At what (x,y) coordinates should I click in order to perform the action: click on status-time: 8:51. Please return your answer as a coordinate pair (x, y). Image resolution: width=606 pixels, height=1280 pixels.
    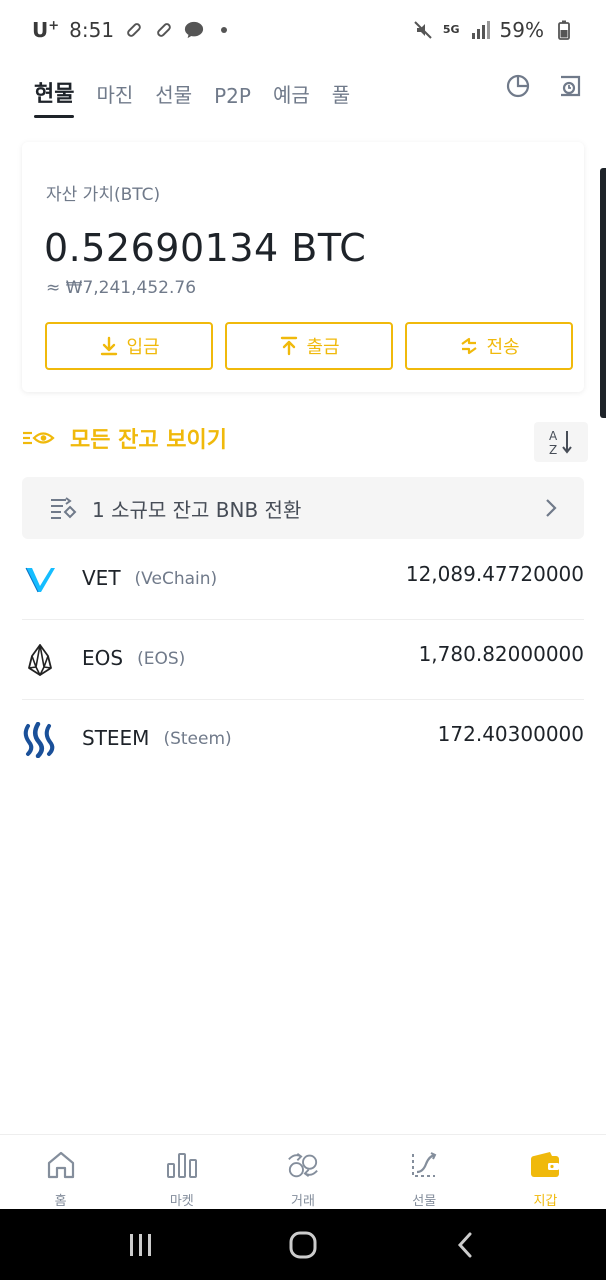
    Looking at the image, I should click on (92, 30).